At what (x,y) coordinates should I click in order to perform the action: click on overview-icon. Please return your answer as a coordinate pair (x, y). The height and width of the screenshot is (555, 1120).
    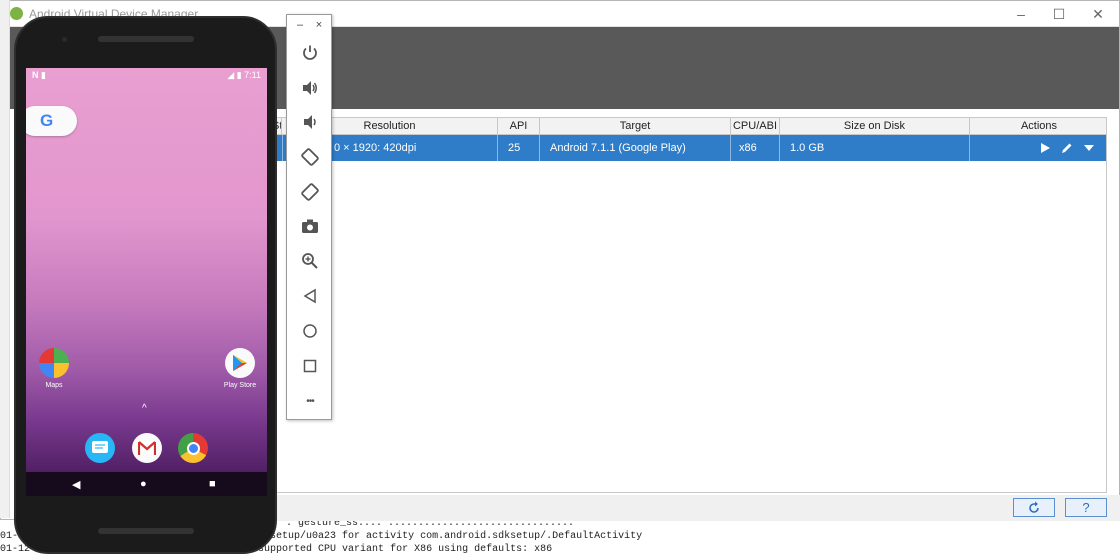
    Looking at the image, I should click on (310, 366).